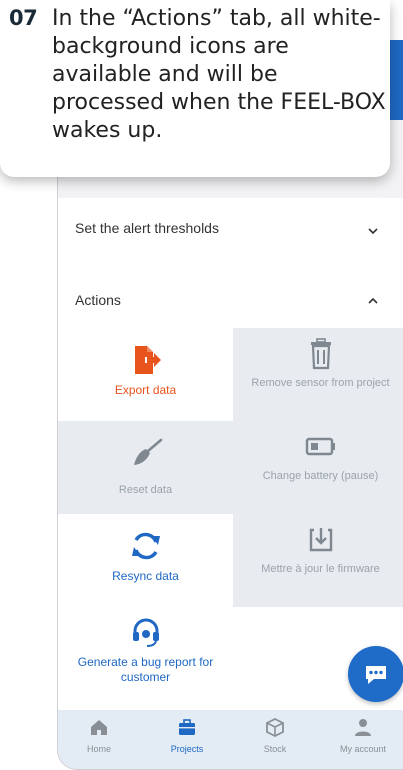  I want to click on resync-data-label: Resync data, so click(145, 576).